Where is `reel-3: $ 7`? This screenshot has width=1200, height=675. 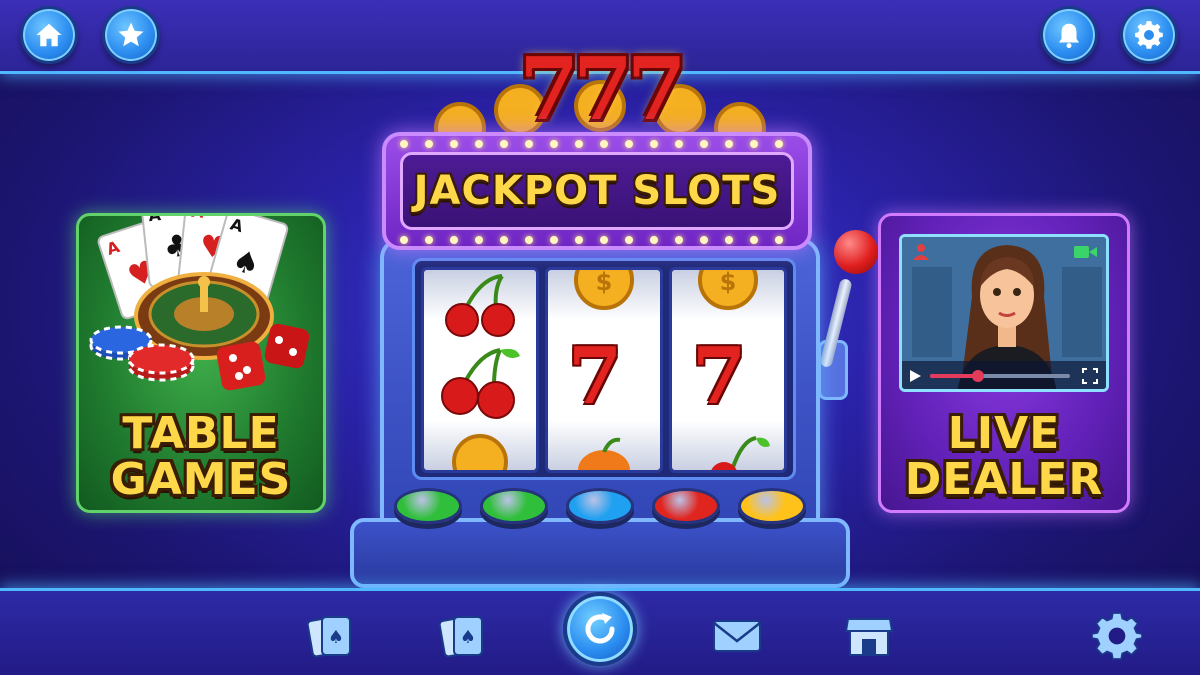
reel-3: $ 7 is located at coordinates (728, 370).